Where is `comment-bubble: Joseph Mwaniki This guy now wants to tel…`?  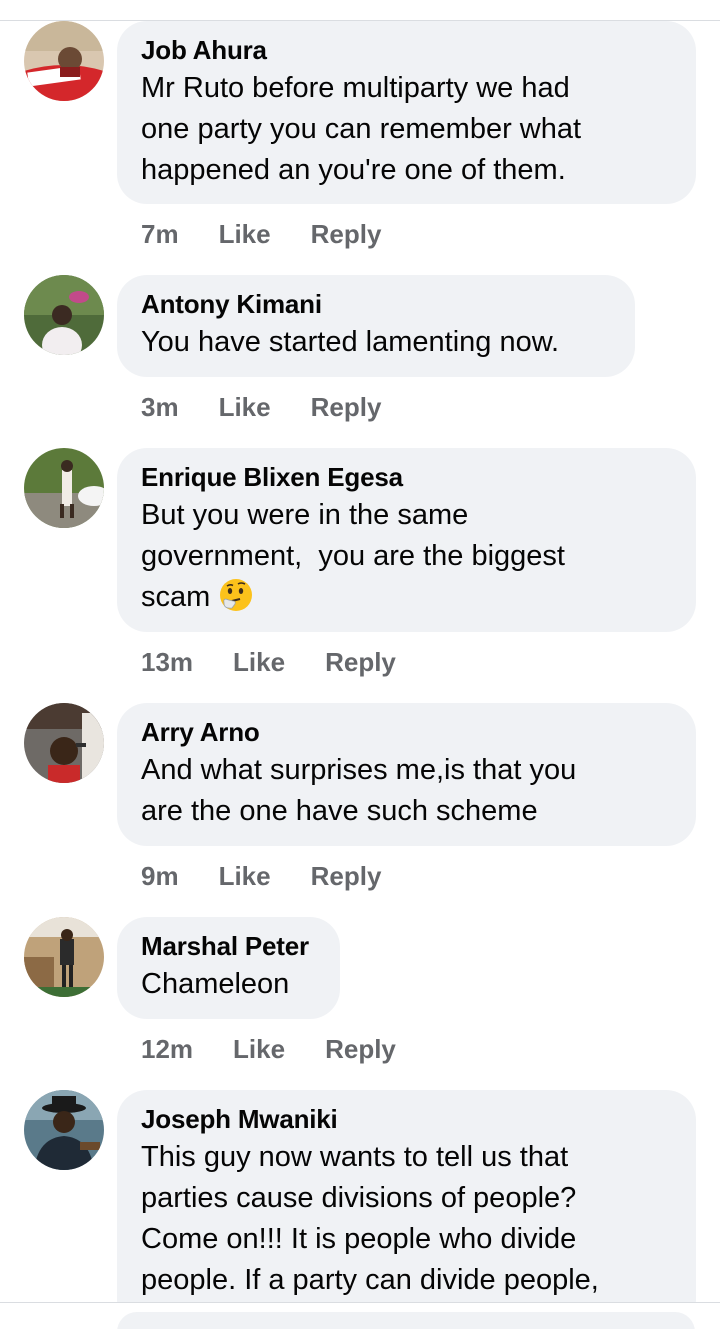 comment-bubble: Joseph Mwaniki This guy now wants to tel… is located at coordinates (406, 1209).